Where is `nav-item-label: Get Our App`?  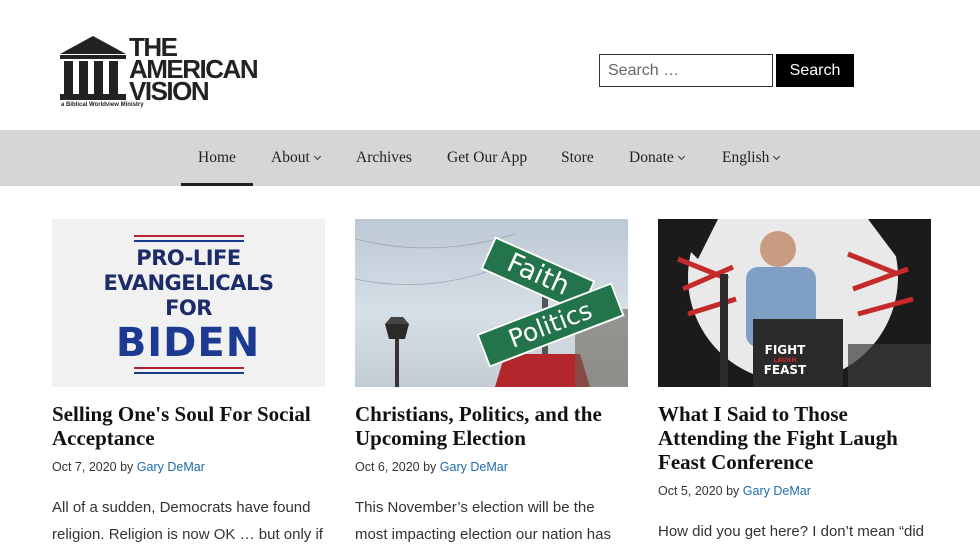 nav-item-label: Get Our App is located at coordinates (487, 157).